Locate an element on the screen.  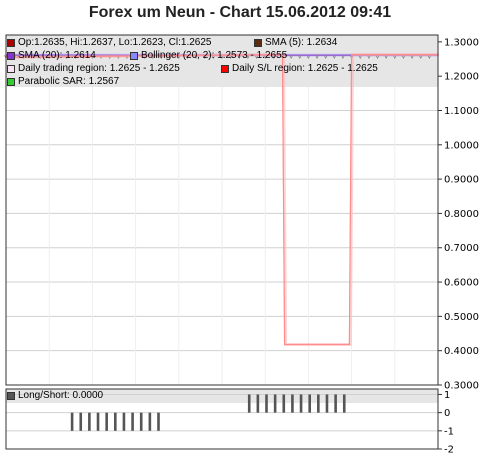
y-tick-label: 1.3000 is located at coordinates (461, 42).